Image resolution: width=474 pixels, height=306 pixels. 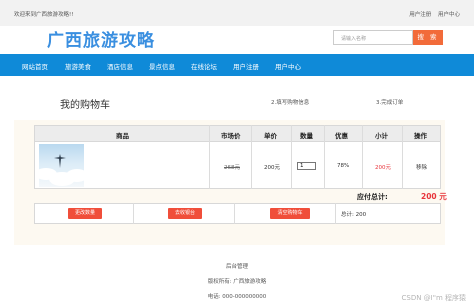 I want to click on header-discount: 优惠, so click(x=341, y=136).